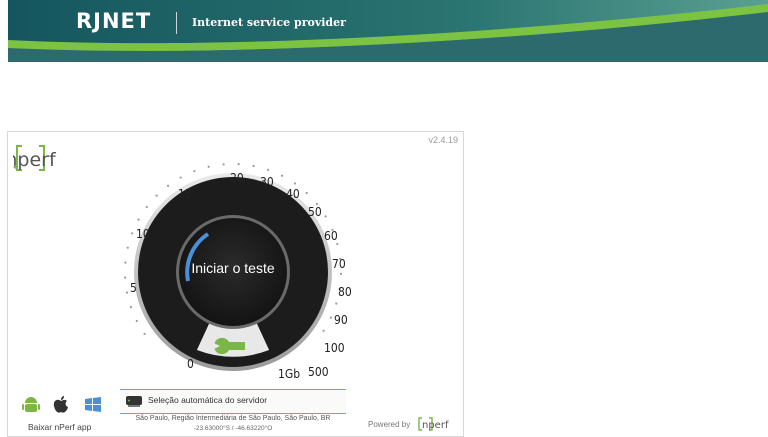 The width and height of the screenshot is (768, 437). Describe the element at coordinates (334, 348) in the screenshot. I see `gauge-label-100: 100` at that location.